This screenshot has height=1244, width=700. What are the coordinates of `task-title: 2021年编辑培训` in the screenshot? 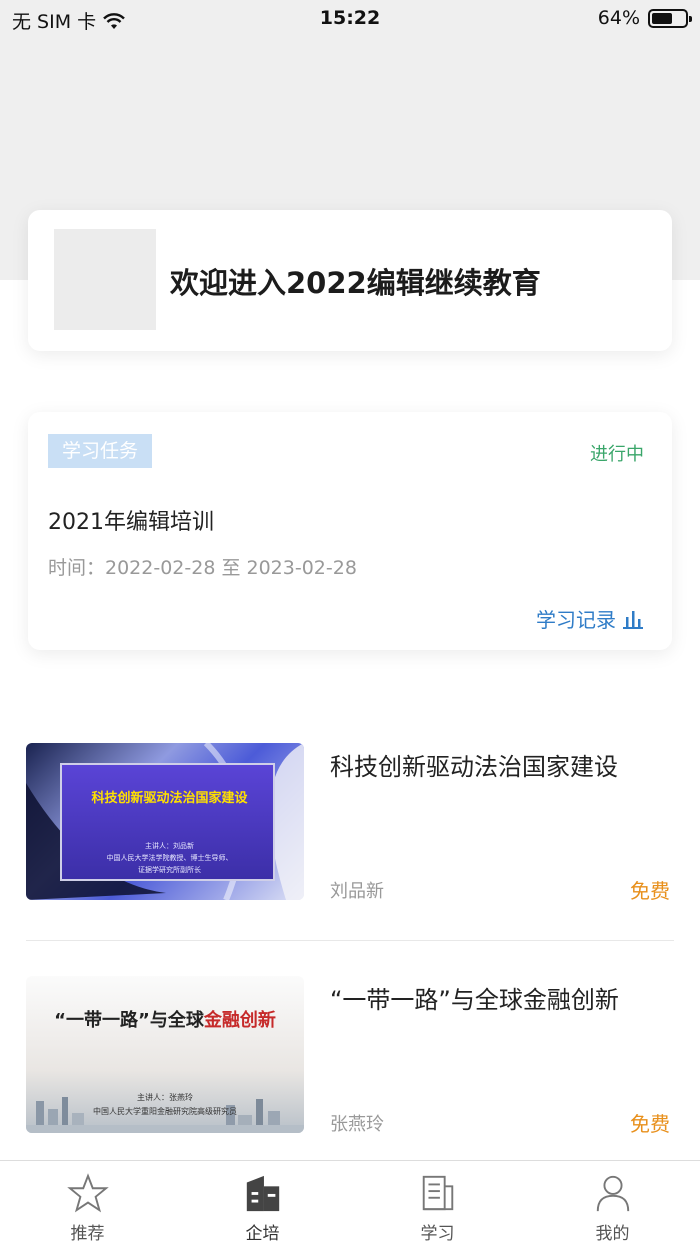 It's located at (131, 522).